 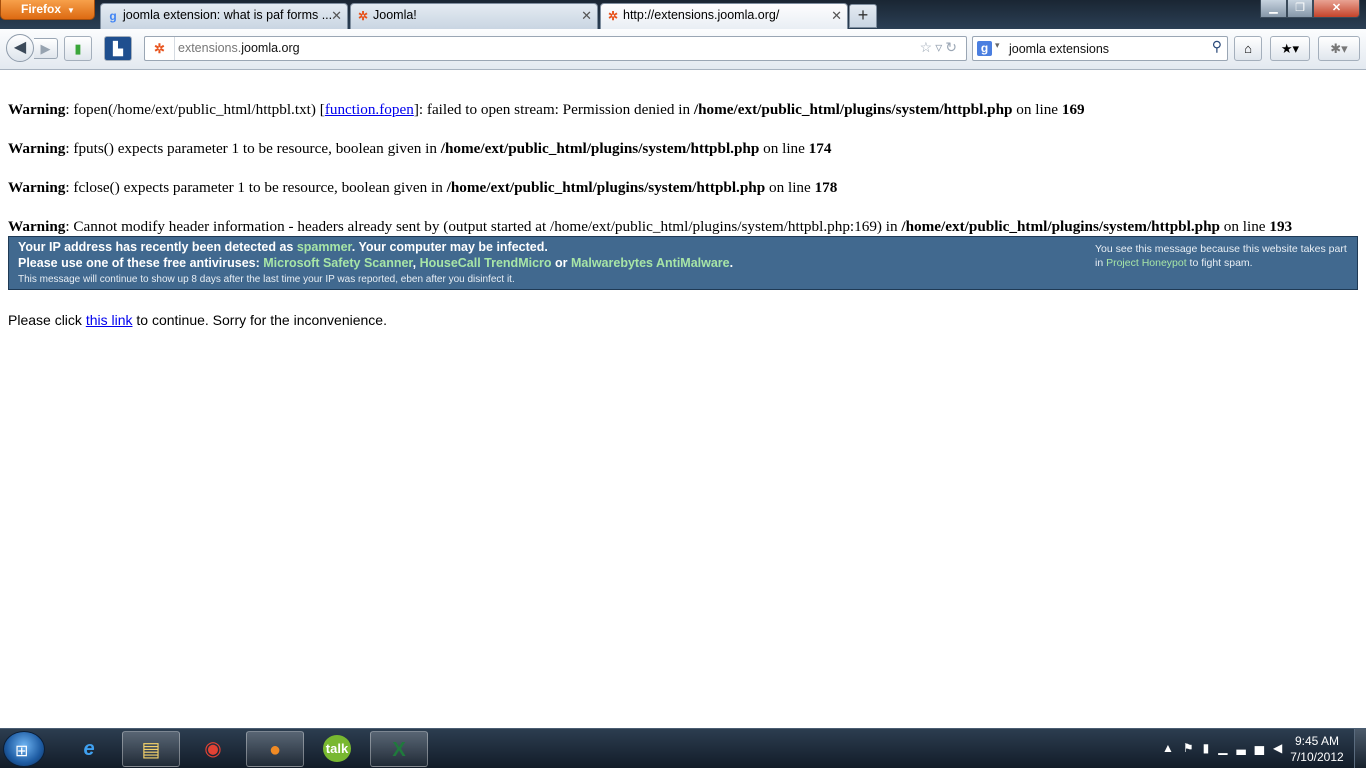 I want to click on firefox-menu-button: Firefox ▼, so click(x=47, y=10).